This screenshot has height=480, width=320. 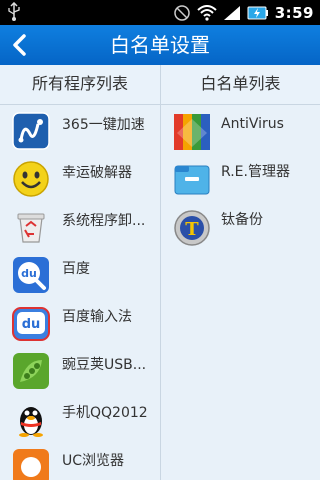 What do you see at coordinates (31, 228) in the screenshot?
I see `recycle-bin-app-icon` at bounding box center [31, 228].